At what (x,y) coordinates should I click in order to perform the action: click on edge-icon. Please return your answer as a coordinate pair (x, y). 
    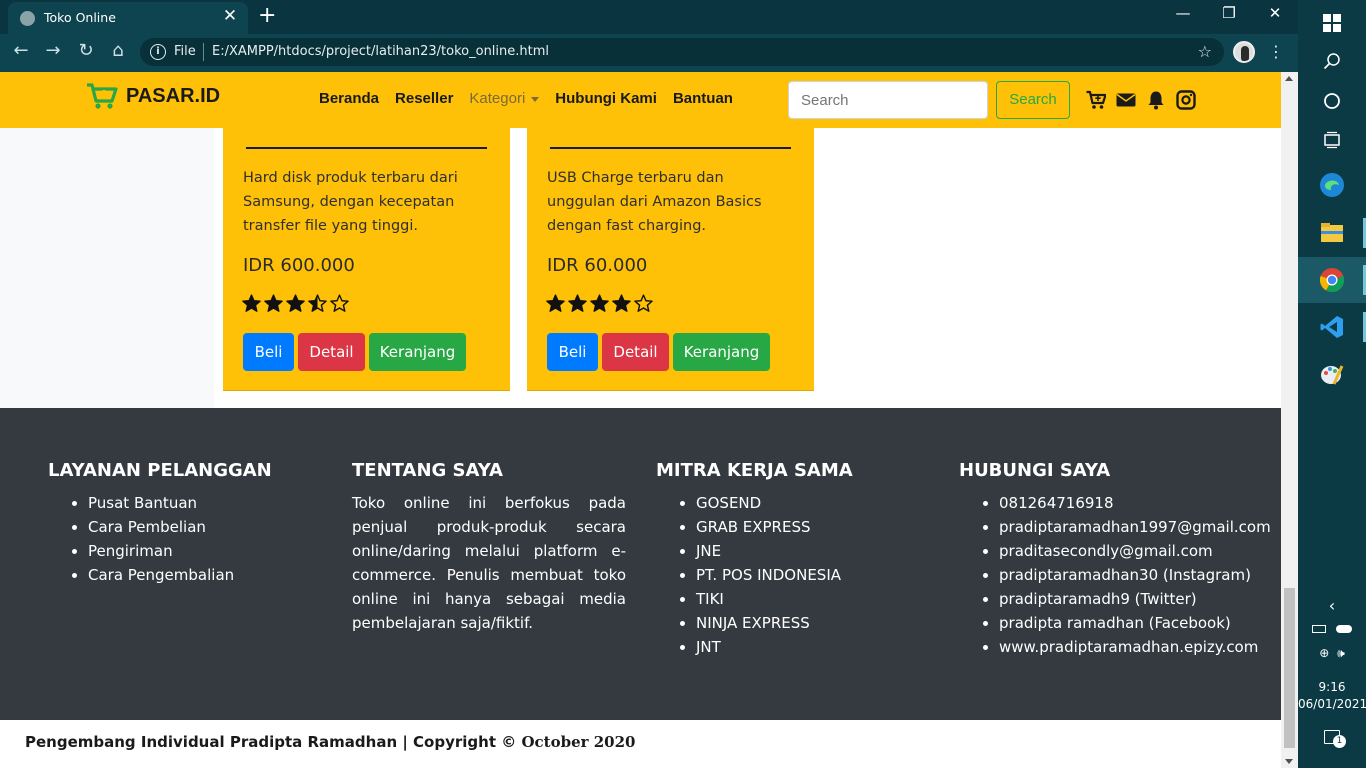
    Looking at the image, I should click on (1332, 185).